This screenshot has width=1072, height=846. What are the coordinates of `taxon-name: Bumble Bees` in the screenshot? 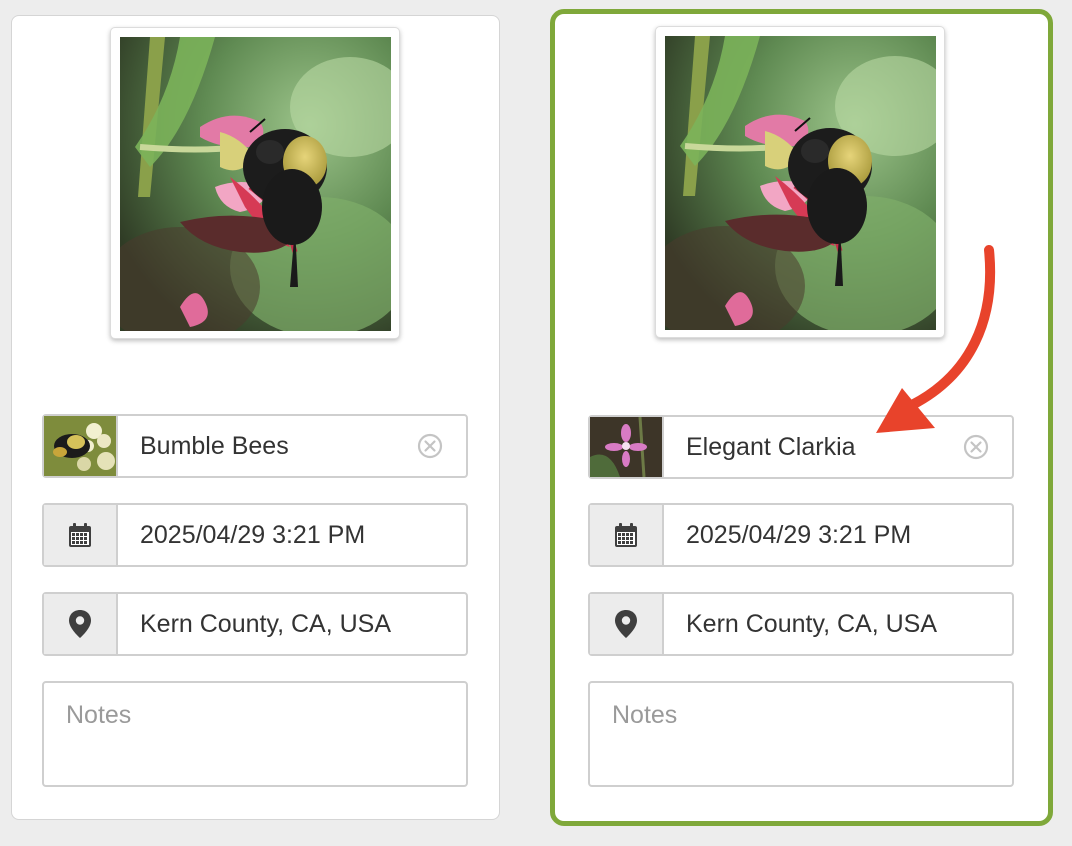 It's located at (267, 446).